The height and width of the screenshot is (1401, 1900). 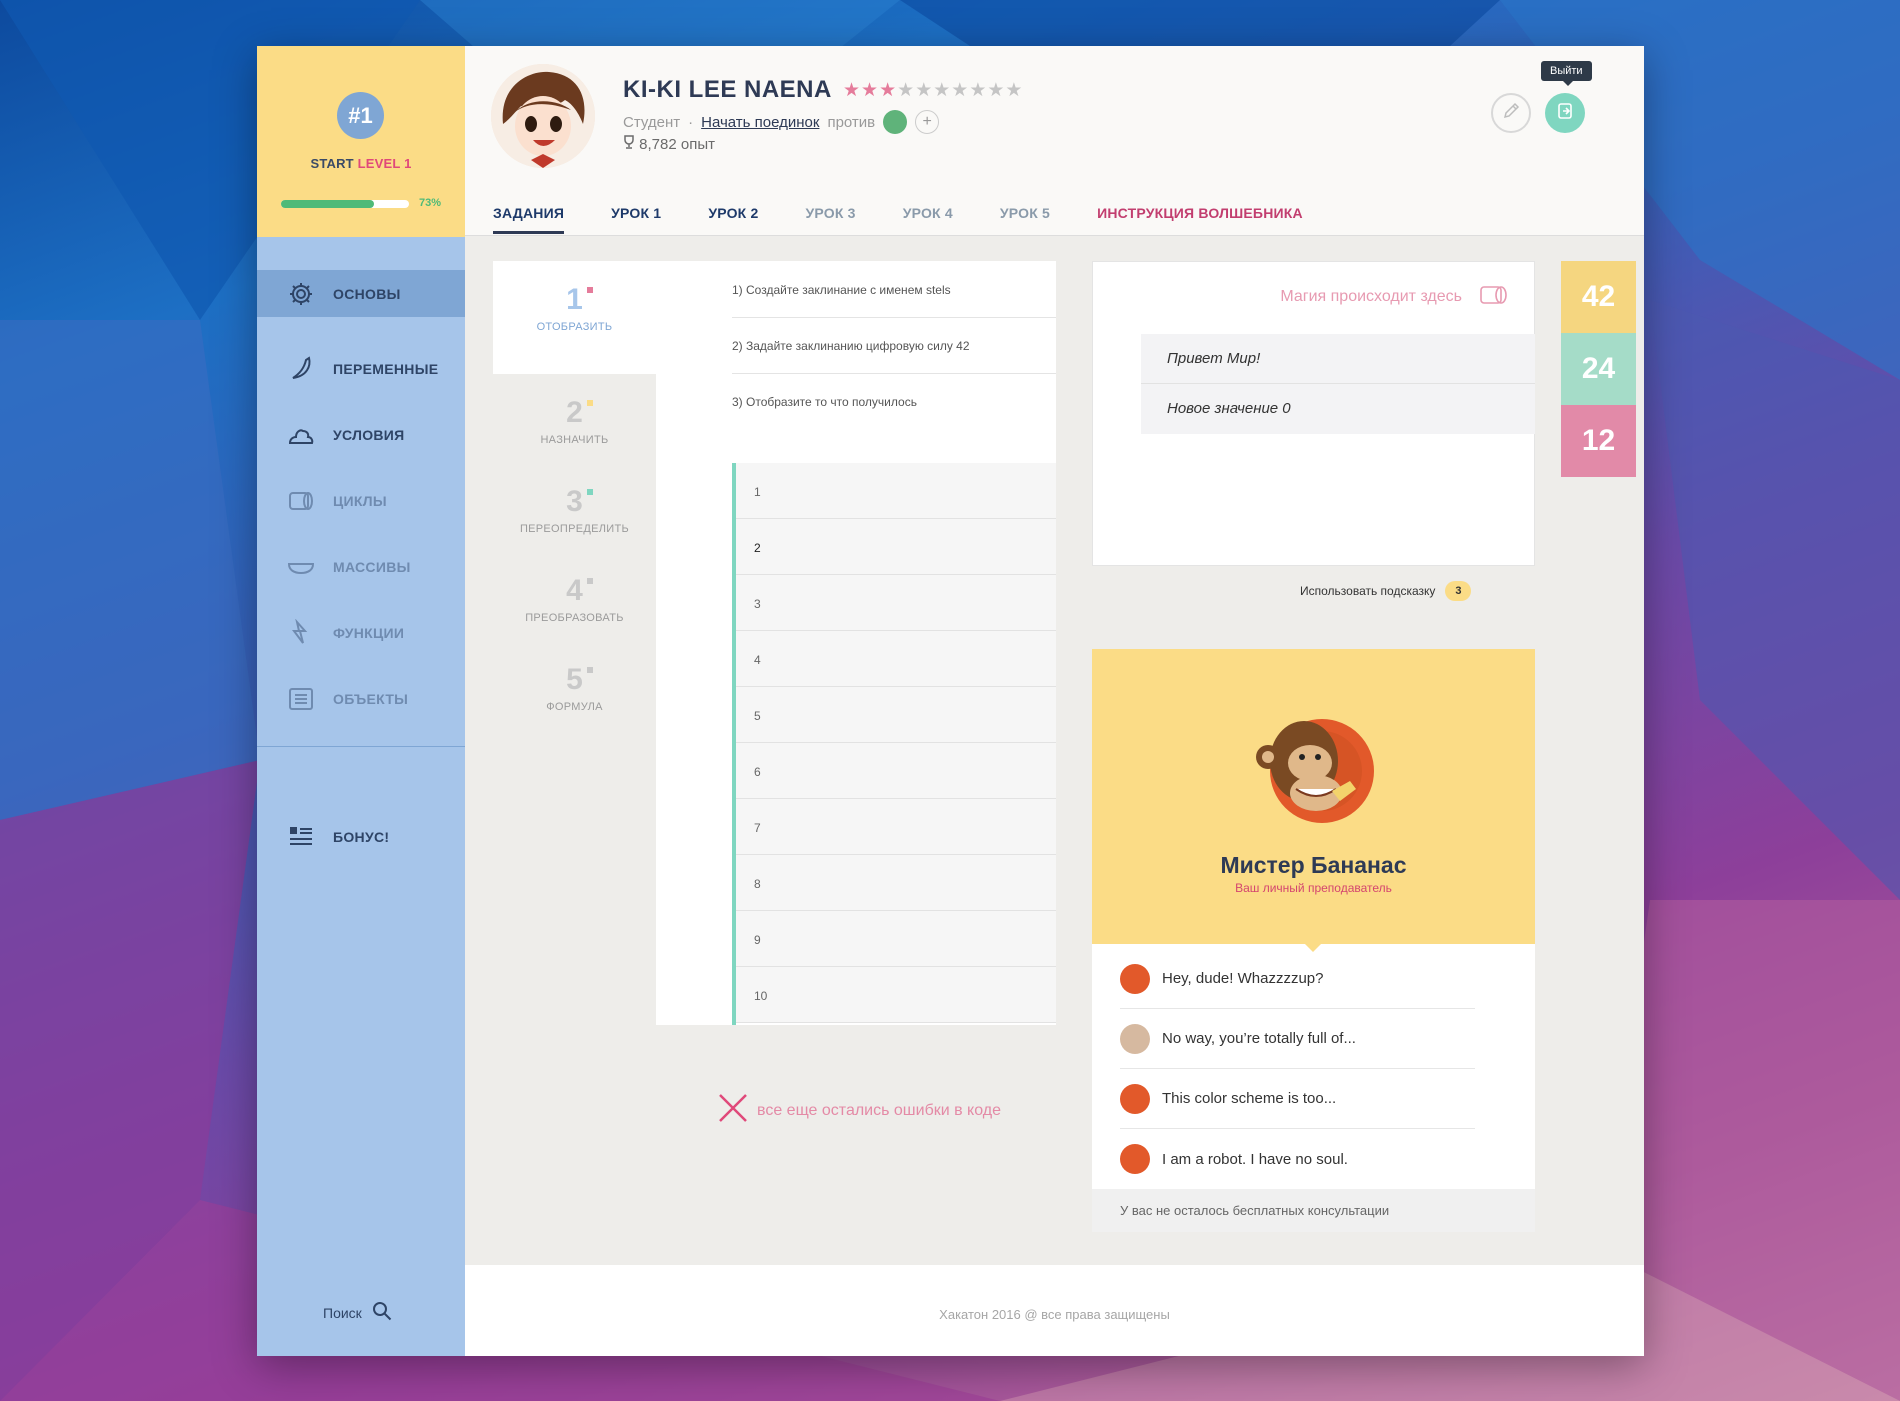 I want to click on search-button: Поиск, so click(x=357, y=1312).